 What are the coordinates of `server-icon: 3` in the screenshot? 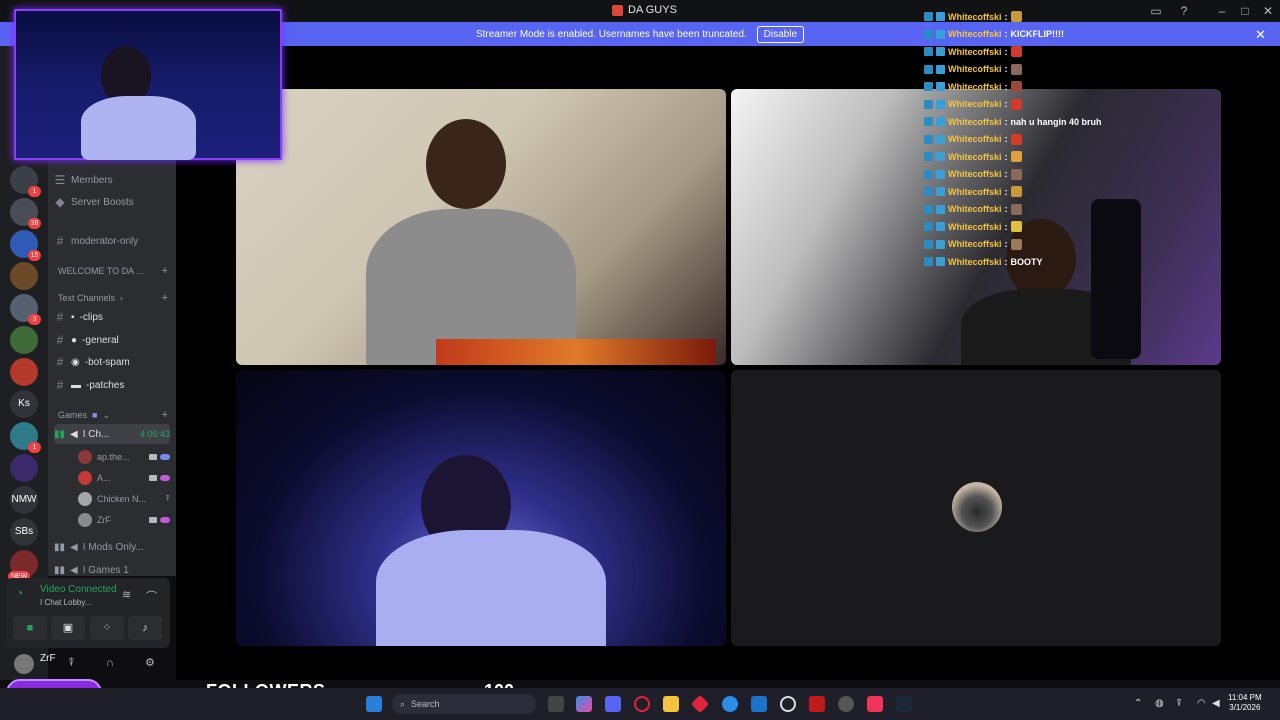 It's located at (25, 309).